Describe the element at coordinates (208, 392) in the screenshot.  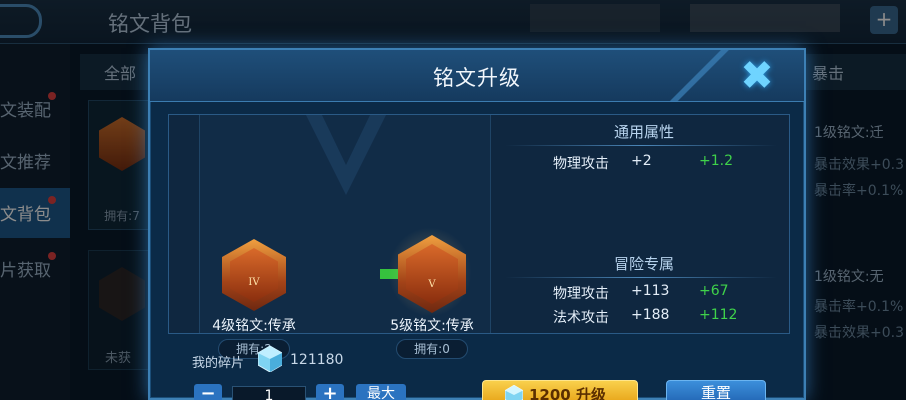
I see `decrease-button: −` at that location.